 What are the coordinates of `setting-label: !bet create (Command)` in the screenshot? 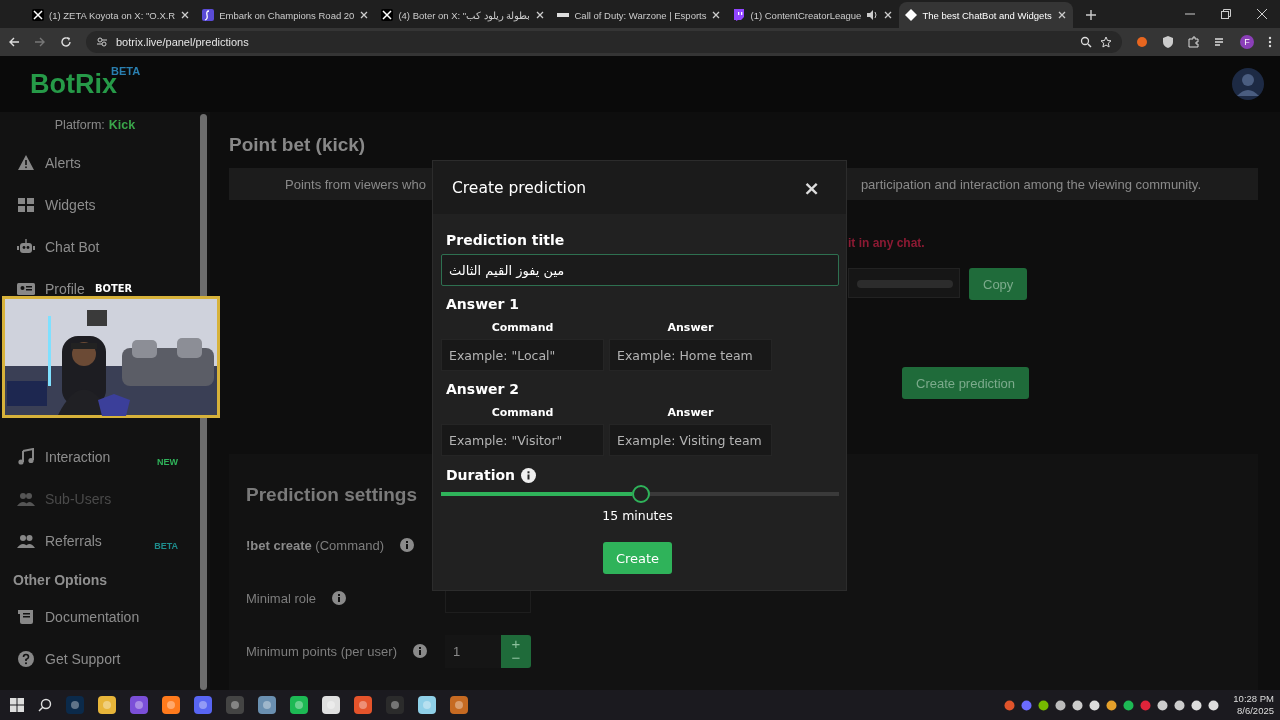 It's located at (315, 545).